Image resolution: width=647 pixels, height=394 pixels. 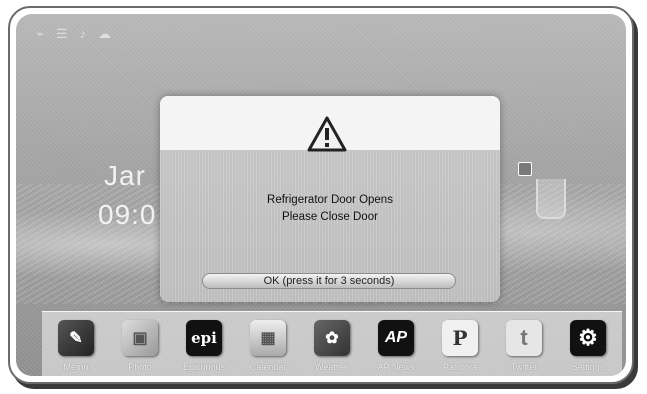 What do you see at coordinates (525, 169) in the screenshot?
I see `camera-icon` at bounding box center [525, 169].